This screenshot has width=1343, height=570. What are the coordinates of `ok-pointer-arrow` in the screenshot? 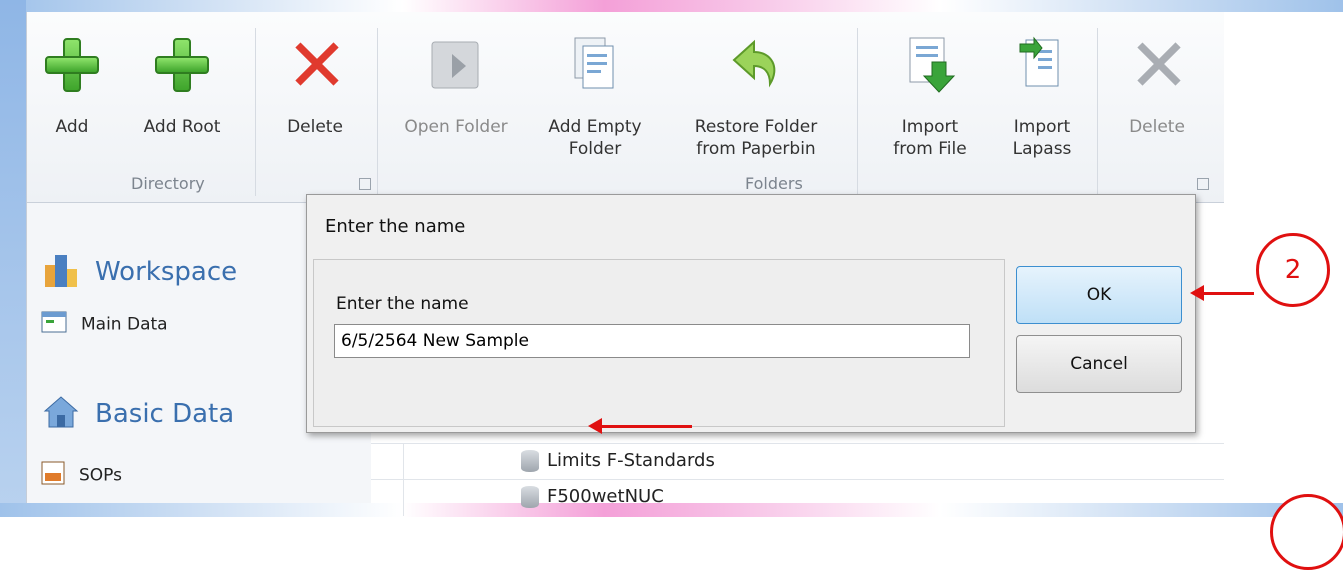 It's located at (1222, 293).